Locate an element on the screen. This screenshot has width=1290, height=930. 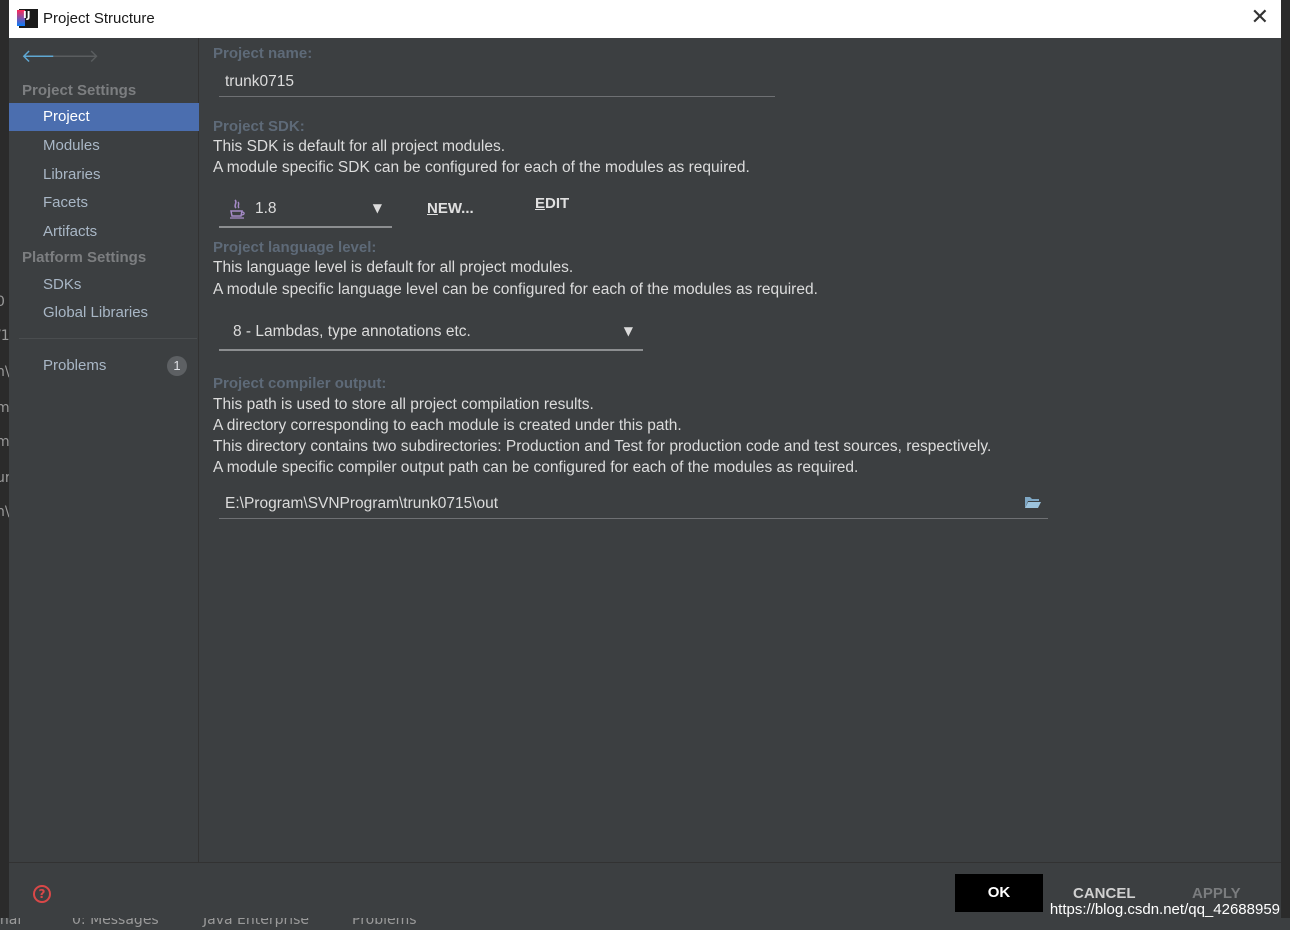
edit-label-rest: DIT is located at coordinates (557, 203).